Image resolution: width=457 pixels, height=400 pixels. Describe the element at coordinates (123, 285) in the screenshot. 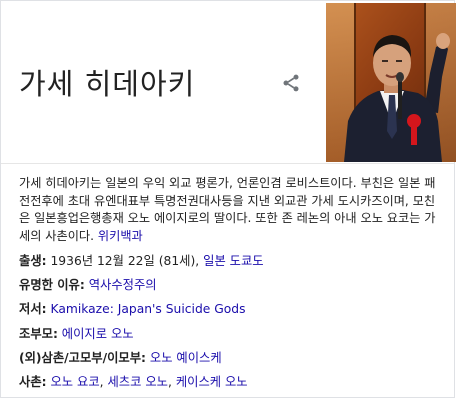

I see `known-for-link: 역사수정주의` at that location.